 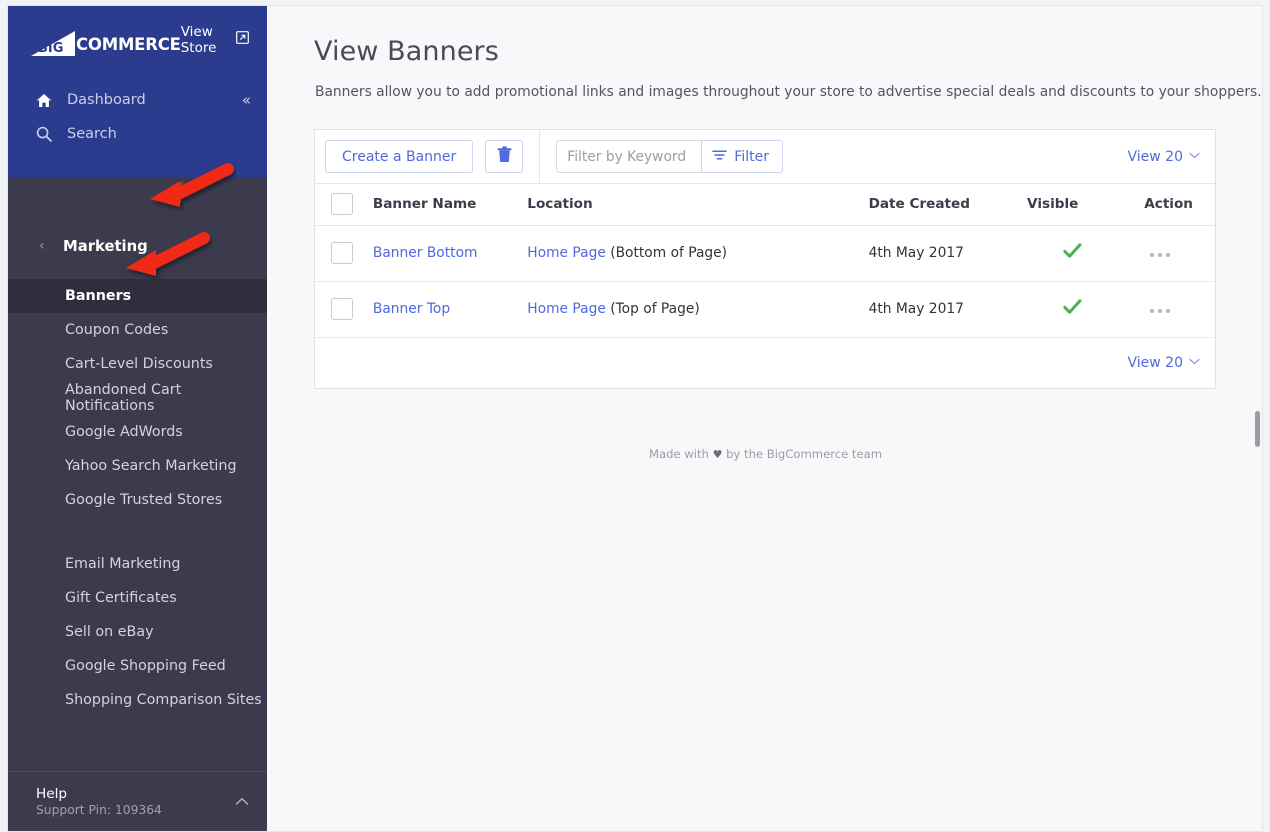 What do you see at coordinates (242, 39) in the screenshot?
I see `external-link-icon` at bounding box center [242, 39].